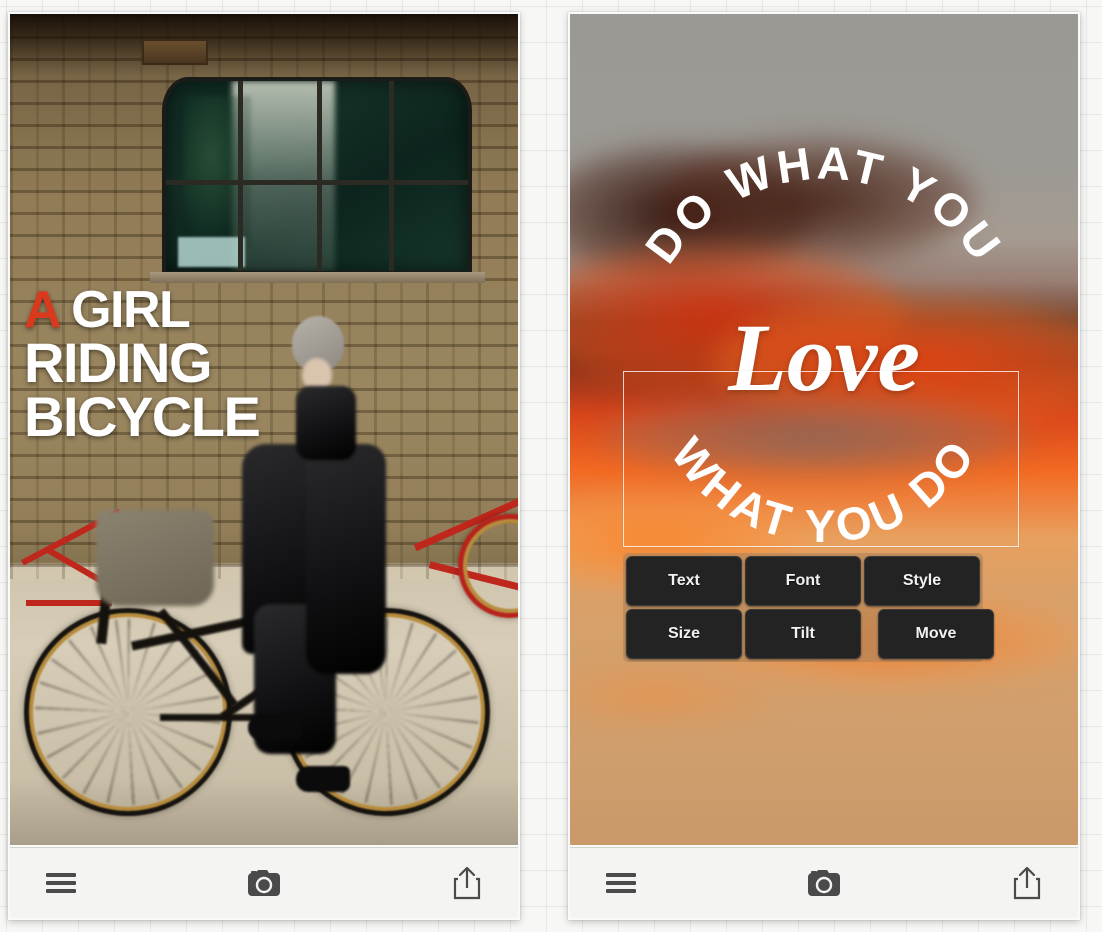 This screenshot has height=932, width=1102. Describe the element at coordinates (936, 634) in the screenshot. I see `move-button: Move` at that location.